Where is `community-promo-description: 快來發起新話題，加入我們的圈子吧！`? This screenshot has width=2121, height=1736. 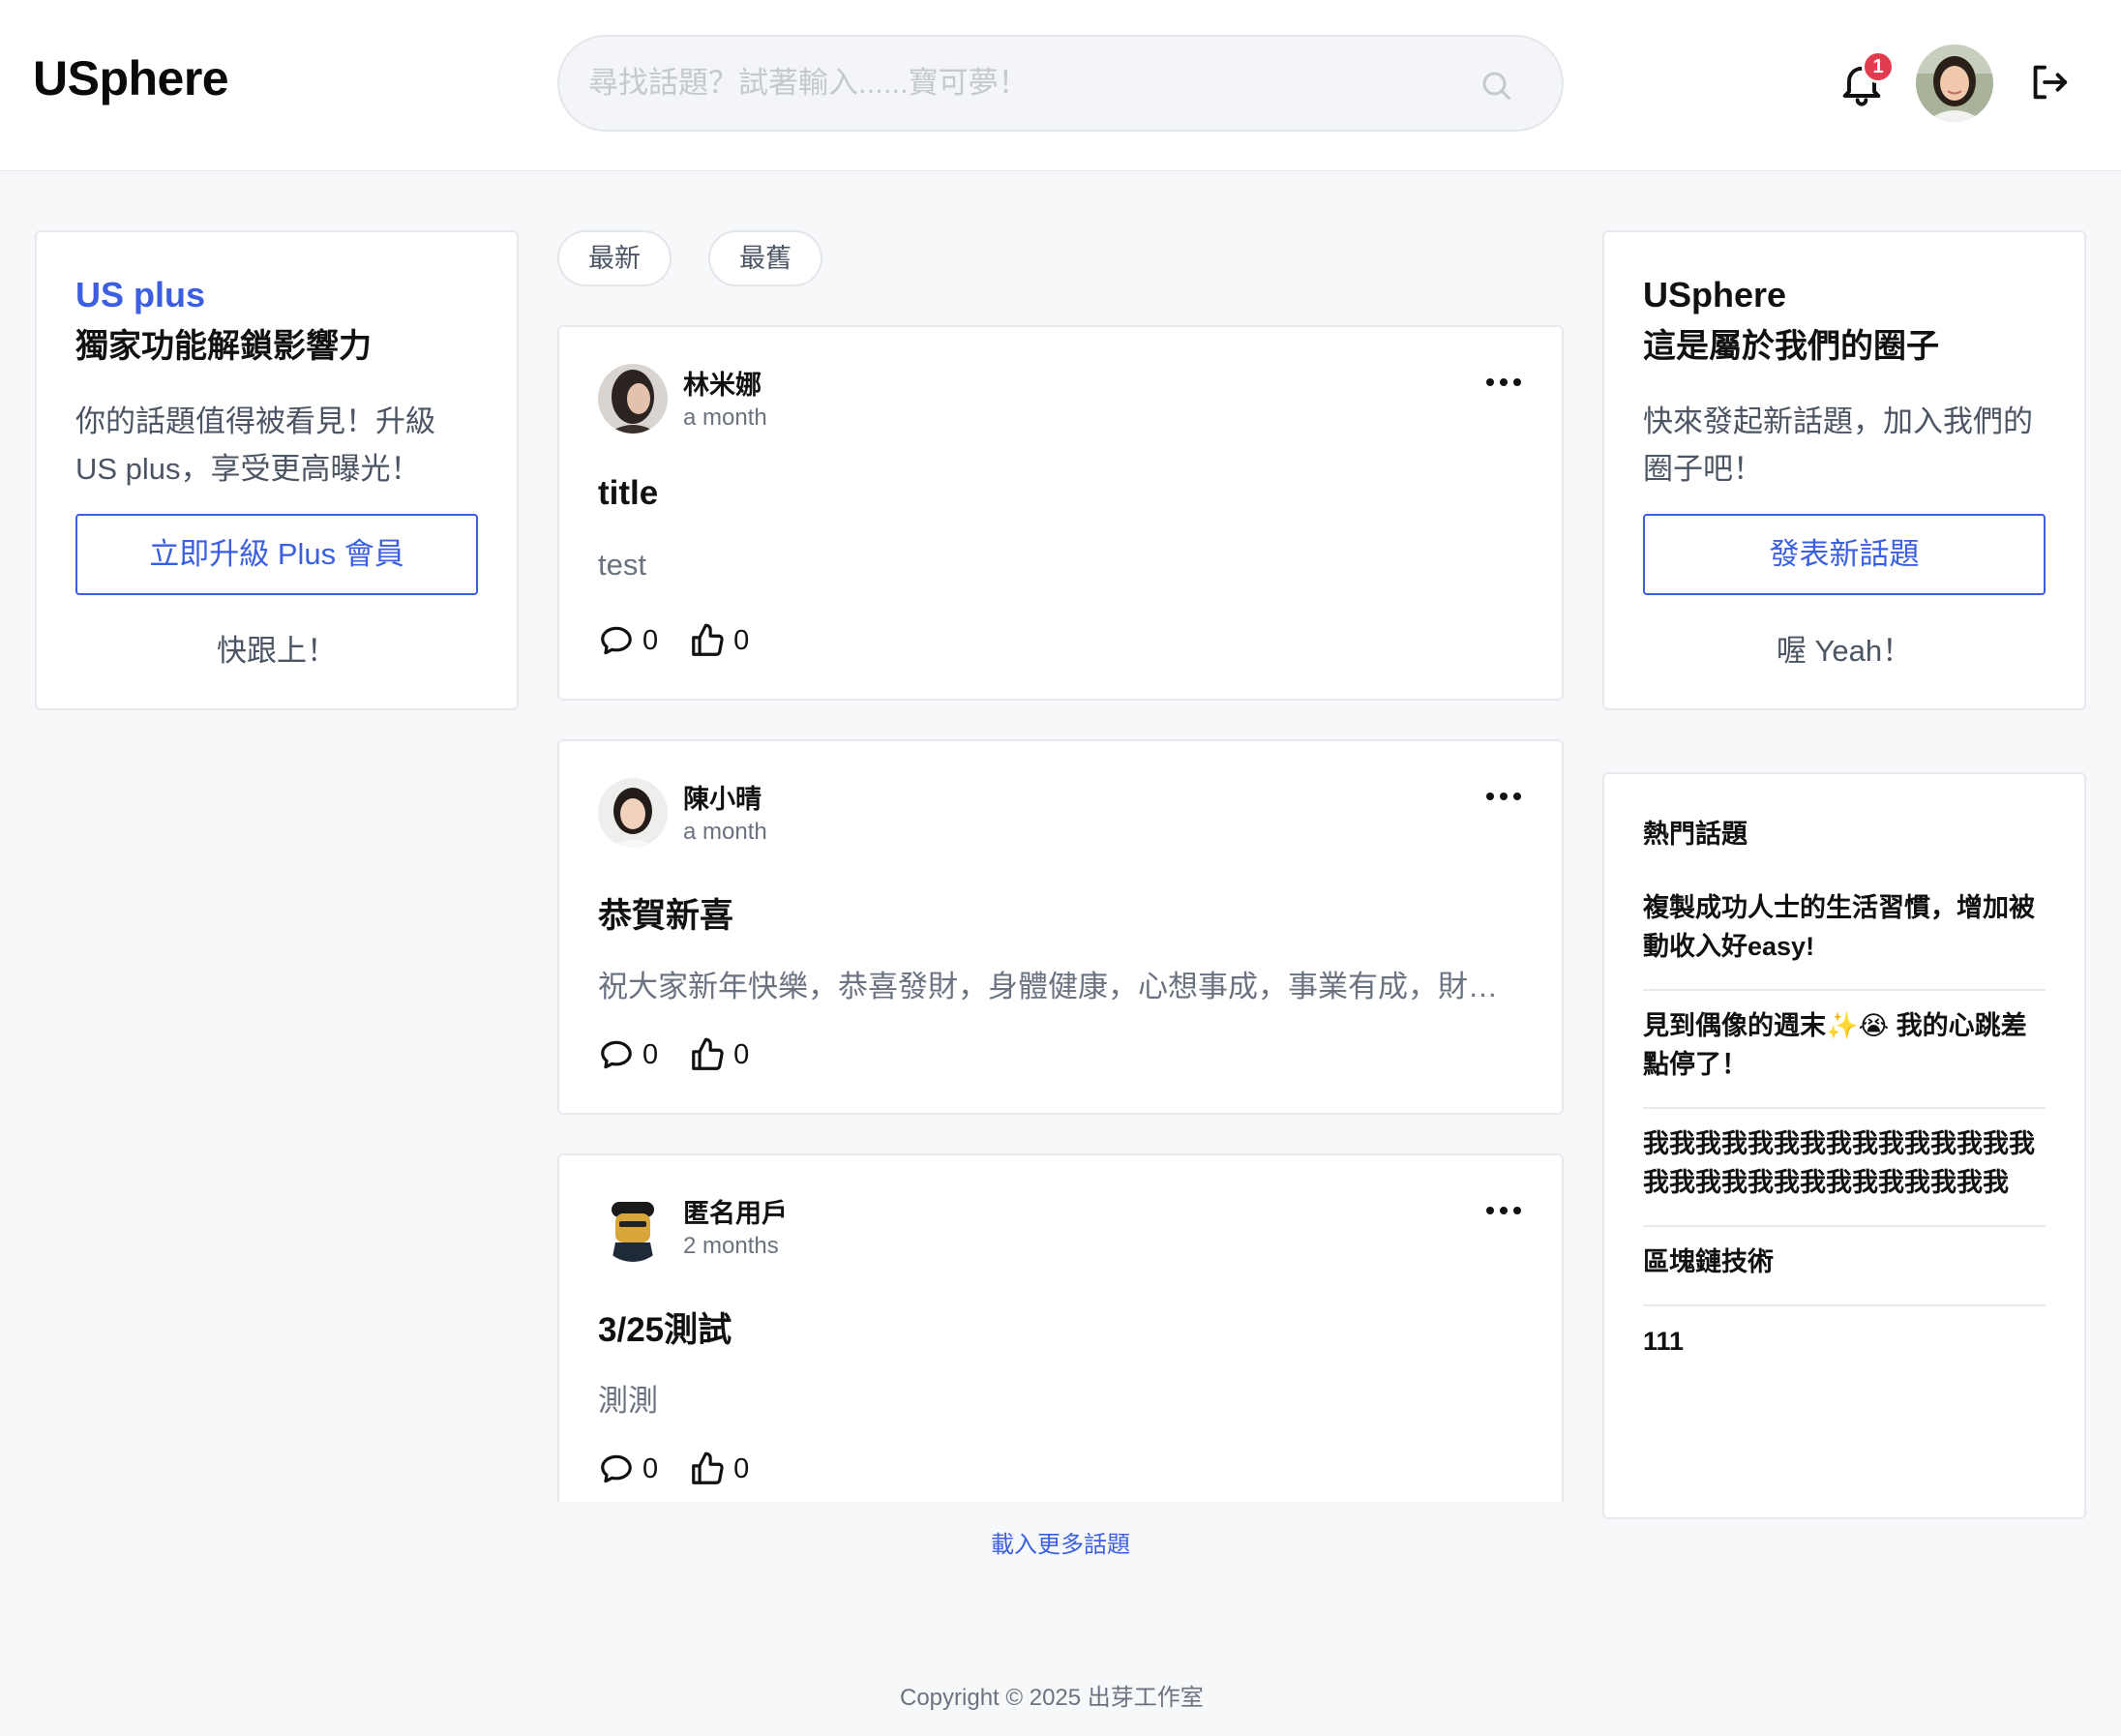 community-promo-description: 快來發起新話題，加入我們的圈子吧！ is located at coordinates (1838, 445).